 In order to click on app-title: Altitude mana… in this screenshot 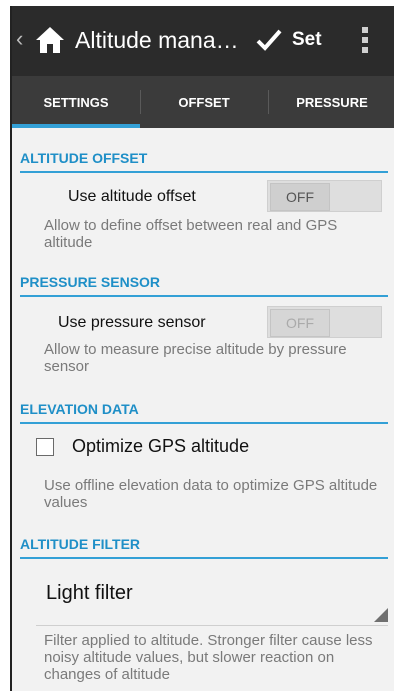, I will do `click(157, 40)`.